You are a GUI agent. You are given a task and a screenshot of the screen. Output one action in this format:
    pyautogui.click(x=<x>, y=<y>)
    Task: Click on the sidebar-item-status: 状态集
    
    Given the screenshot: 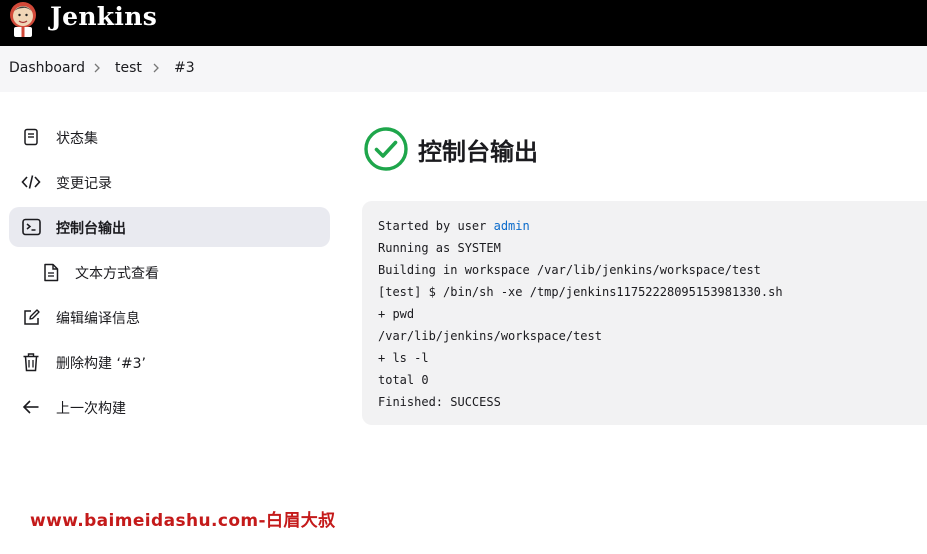 What is the action you would take?
    pyautogui.click(x=169, y=137)
    